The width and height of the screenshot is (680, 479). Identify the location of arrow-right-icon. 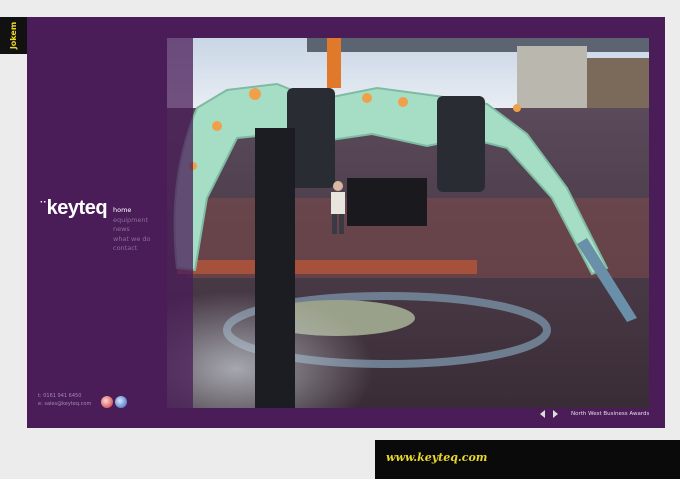
(555, 414).